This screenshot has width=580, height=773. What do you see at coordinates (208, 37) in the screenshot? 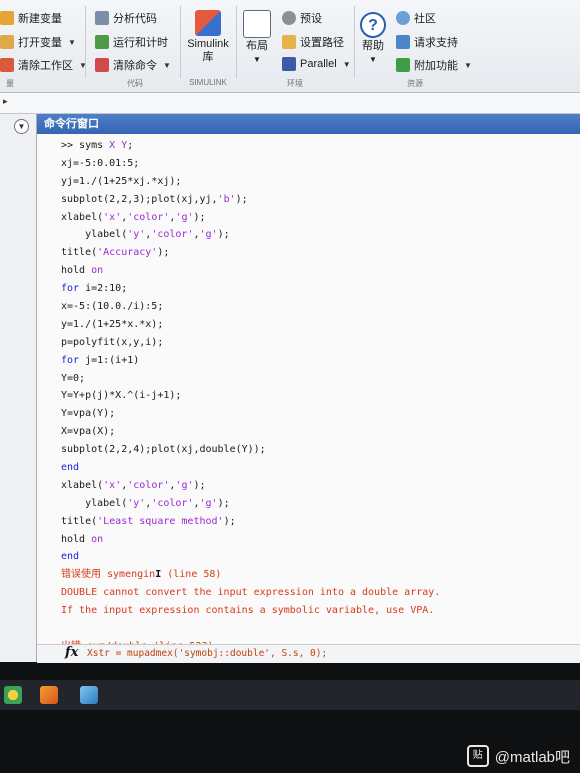
I see `simulink-library-button: Simulink 库` at bounding box center [208, 37].